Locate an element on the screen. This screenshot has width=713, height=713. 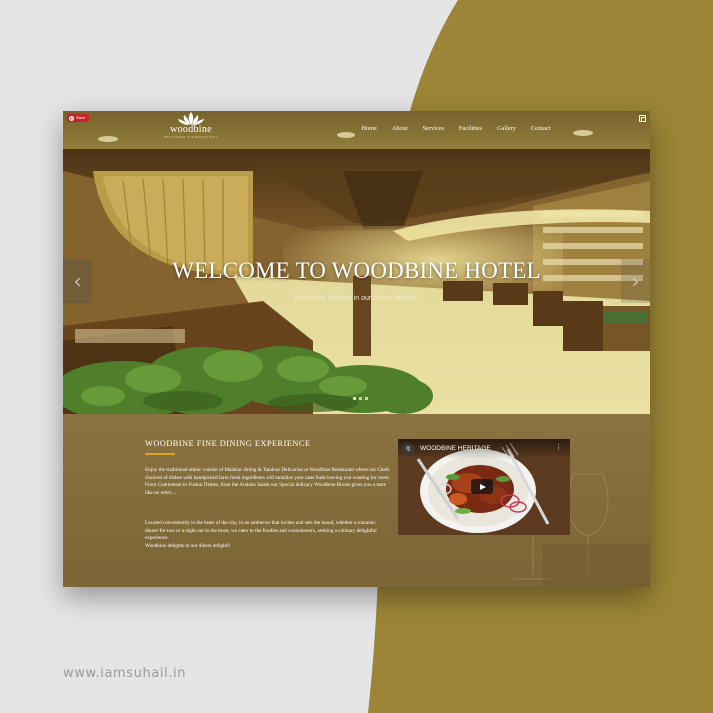
slider-dots is located at coordinates (360, 398).